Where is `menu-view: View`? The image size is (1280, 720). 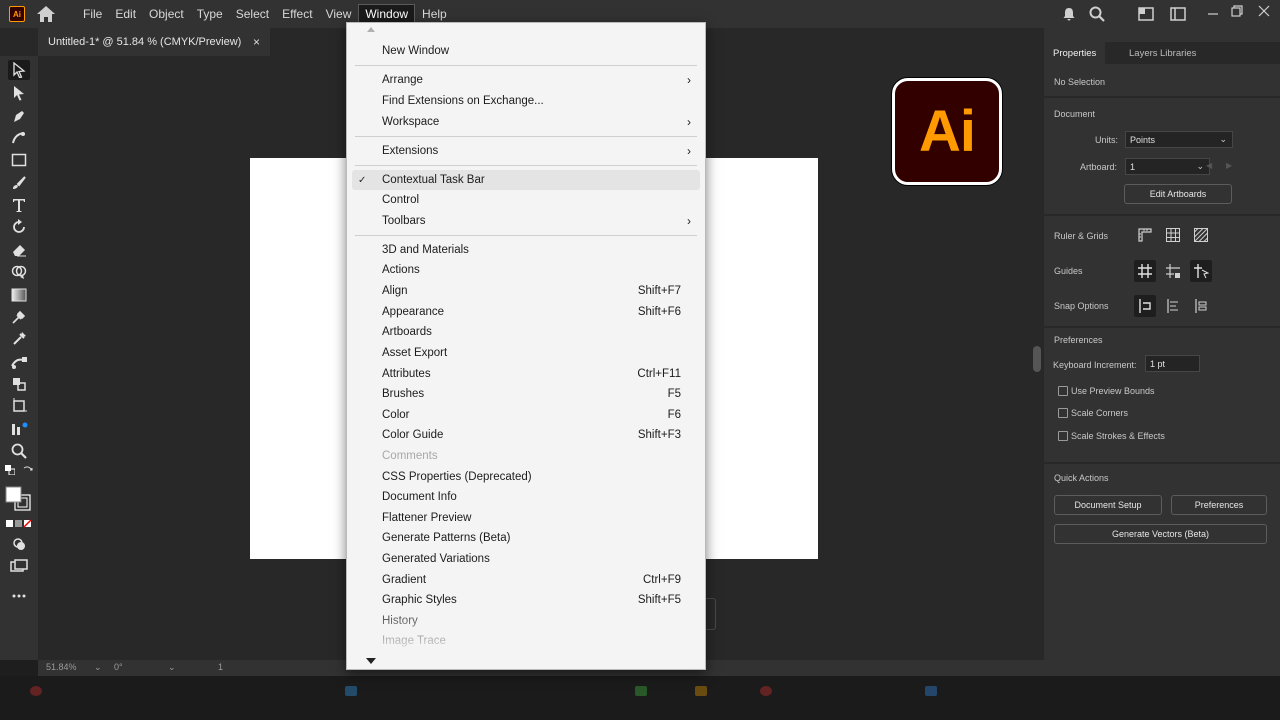 menu-view: View is located at coordinates (339, 14).